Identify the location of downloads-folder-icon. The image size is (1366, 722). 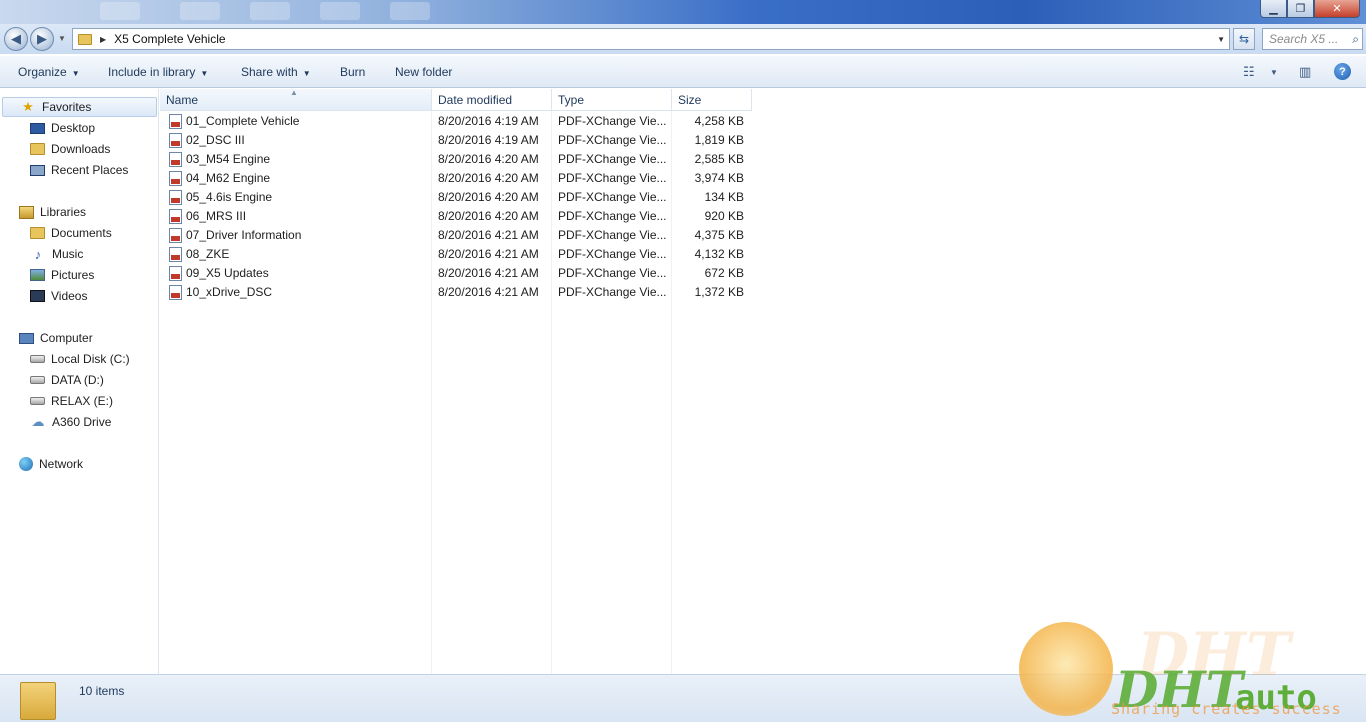
(37, 149).